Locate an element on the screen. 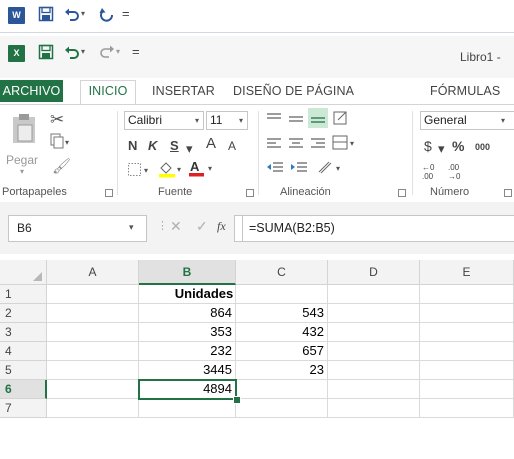 The width and height of the screenshot is (514, 459). row-header-5: 5 is located at coordinates (23, 370).